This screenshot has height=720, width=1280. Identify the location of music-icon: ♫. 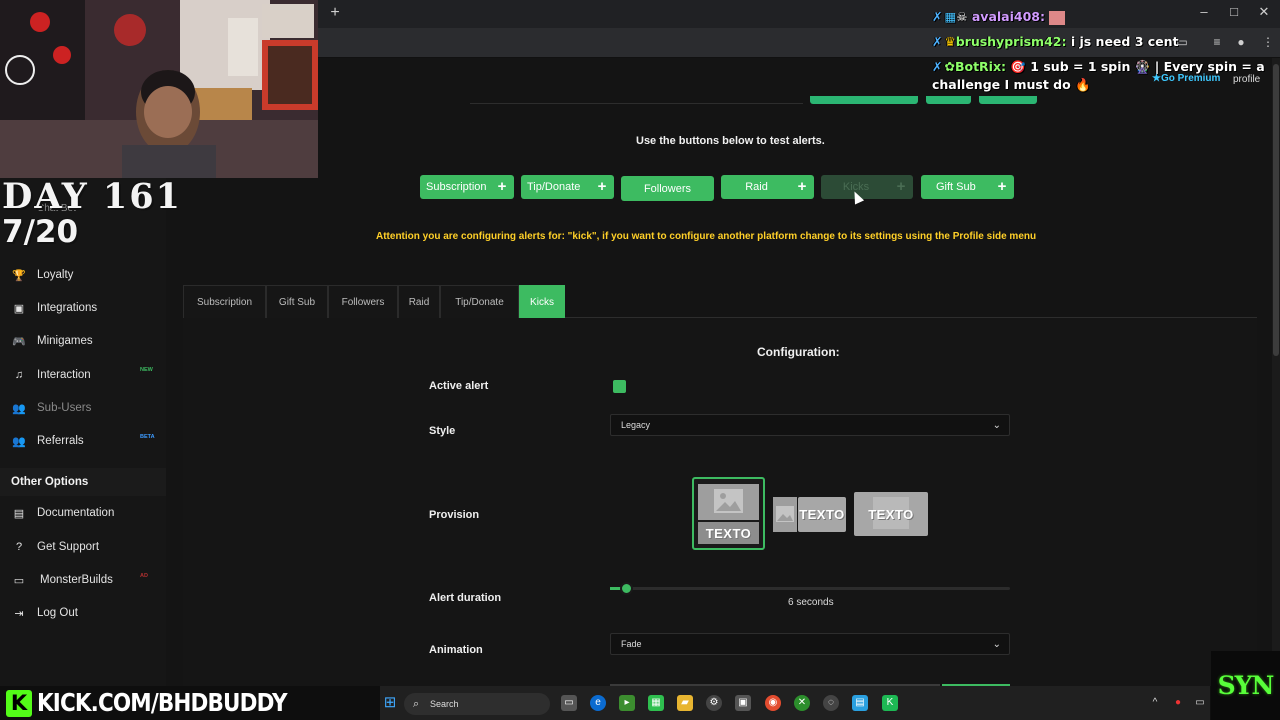
(19, 375).